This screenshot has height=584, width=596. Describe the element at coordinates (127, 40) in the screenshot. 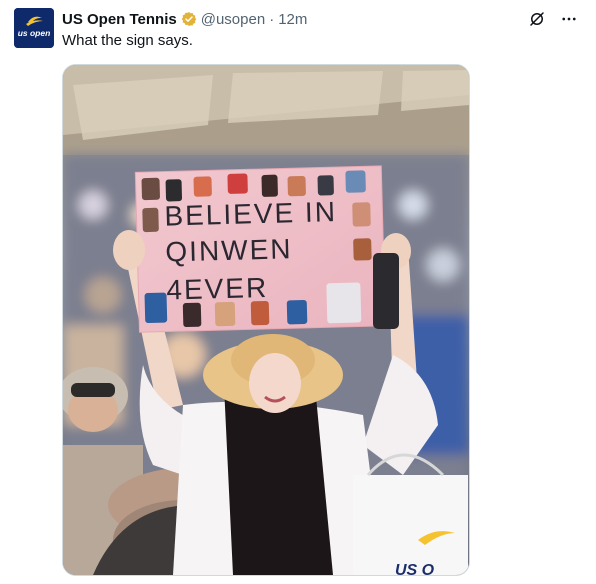

I see `tweet-text: What the sign says.` at that location.